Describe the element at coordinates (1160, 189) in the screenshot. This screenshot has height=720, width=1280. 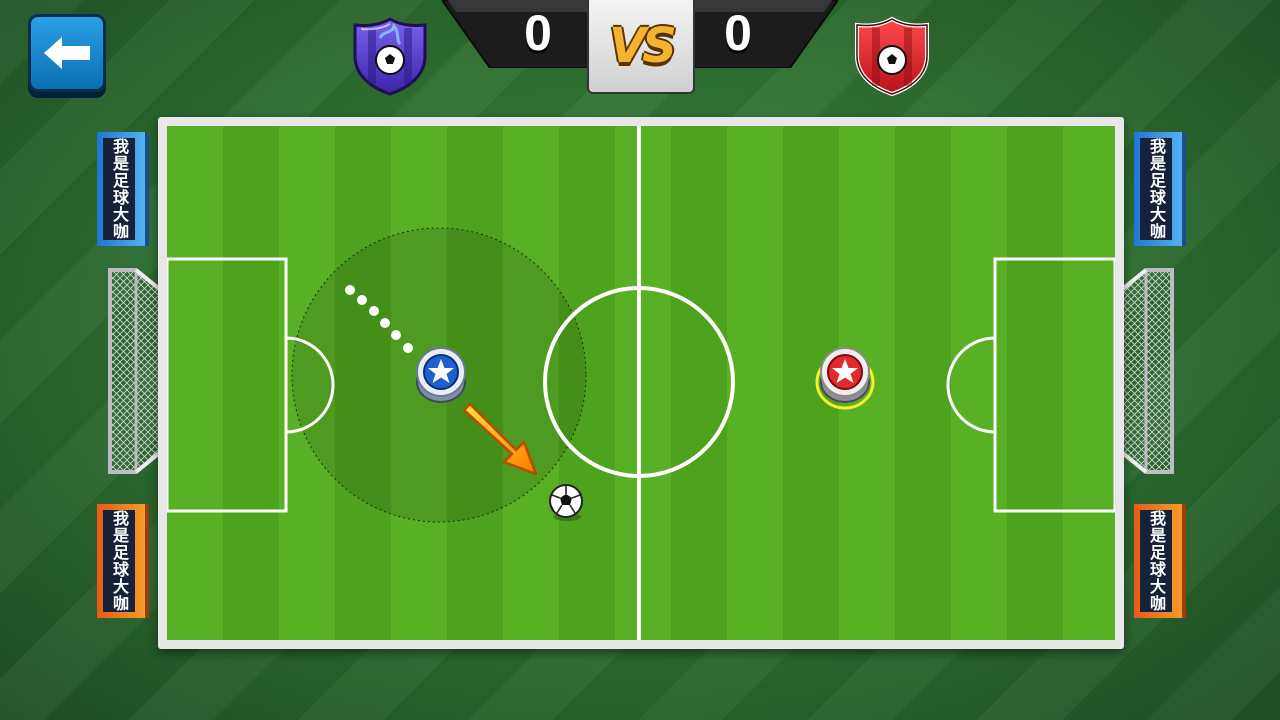
I see `sponsor-banner-top-right: 我是足球大咖` at that location.